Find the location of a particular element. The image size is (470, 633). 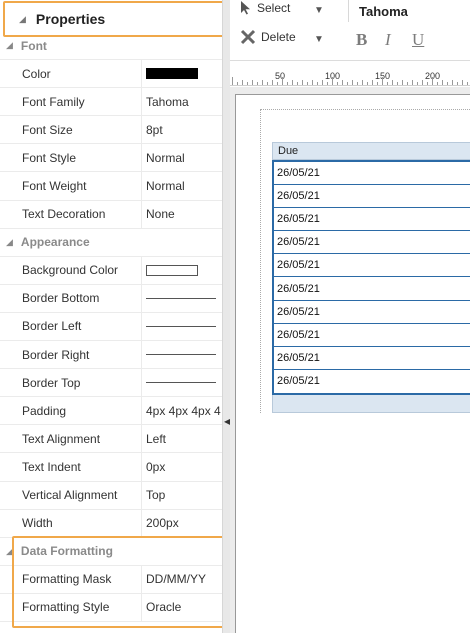

property-row-font-family: Font Family Tahoma is located at coordinates (111, 102).